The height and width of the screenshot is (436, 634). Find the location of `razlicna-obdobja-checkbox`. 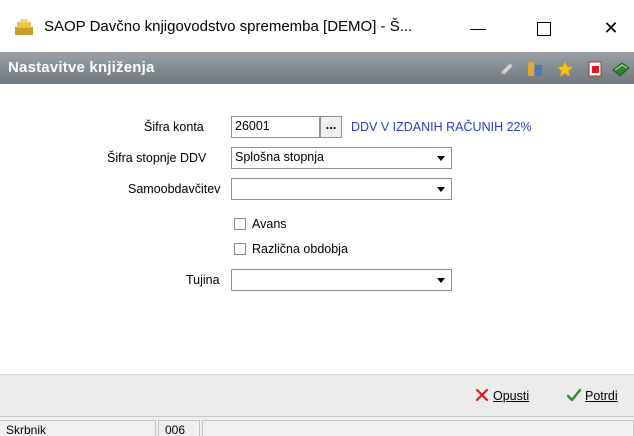

razlicna-obdobja-checkbox is located at coordinates (240, 249).